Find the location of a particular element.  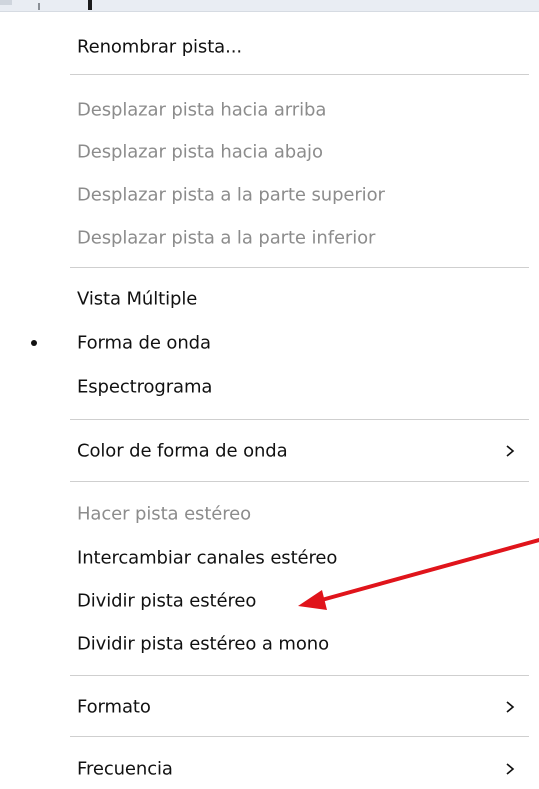

menu-item-make-stereo-track: Hacer pista estéreo is located at coordinates (269, 514).